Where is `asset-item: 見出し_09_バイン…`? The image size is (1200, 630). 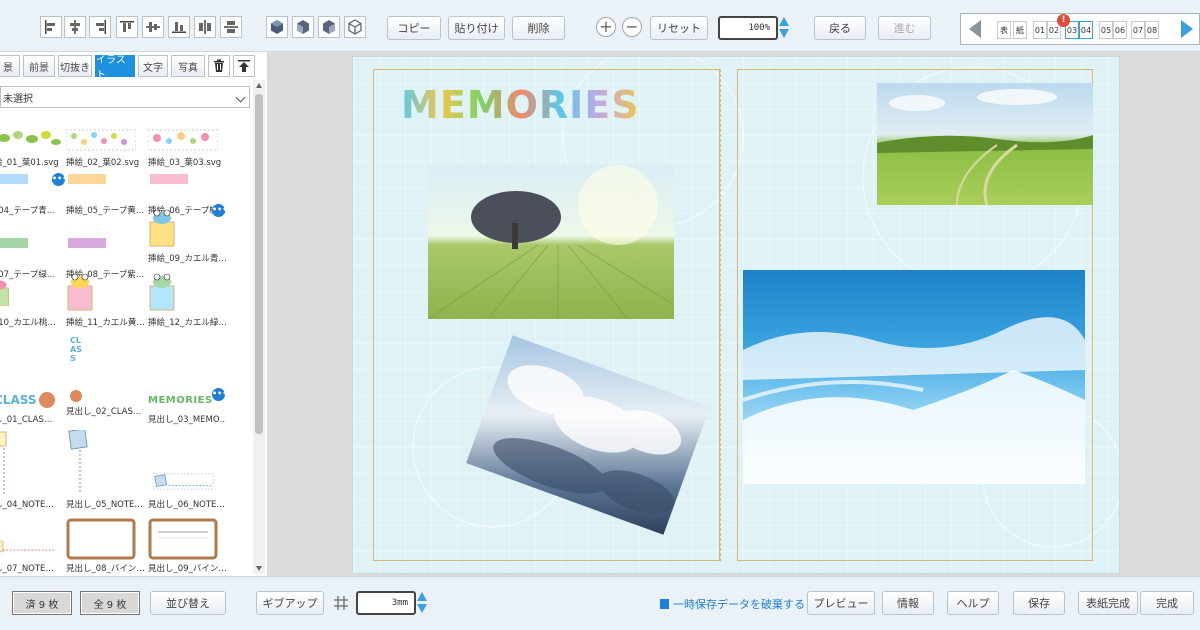 asset-item: 見出し_09_バイン… is located at coordinates (187, 546).